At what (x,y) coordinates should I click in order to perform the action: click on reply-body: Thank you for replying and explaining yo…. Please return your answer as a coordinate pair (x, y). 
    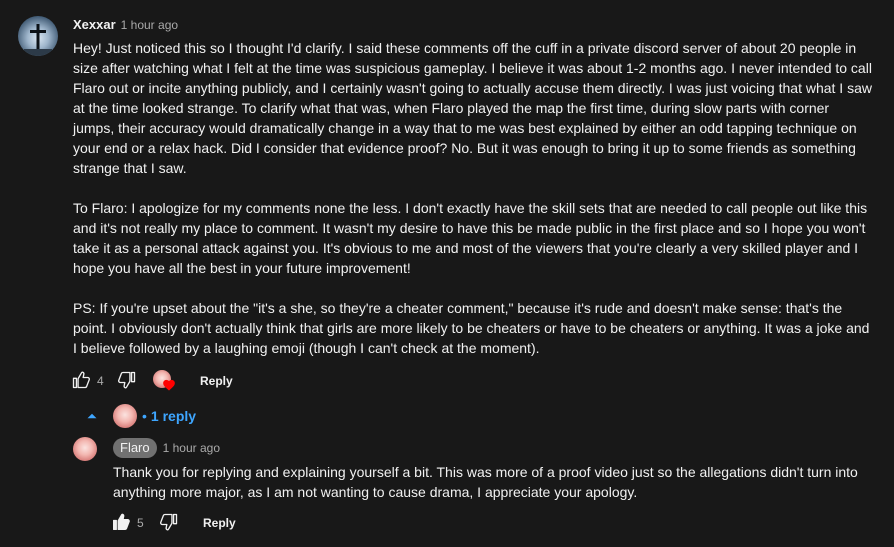
    Looking at the image, I should click on (485, 482).